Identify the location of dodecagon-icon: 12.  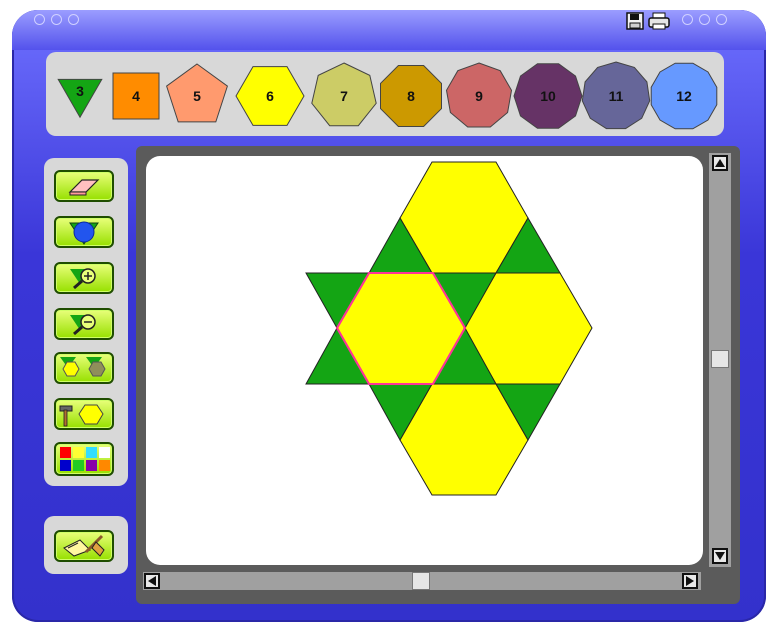
(684, 96).